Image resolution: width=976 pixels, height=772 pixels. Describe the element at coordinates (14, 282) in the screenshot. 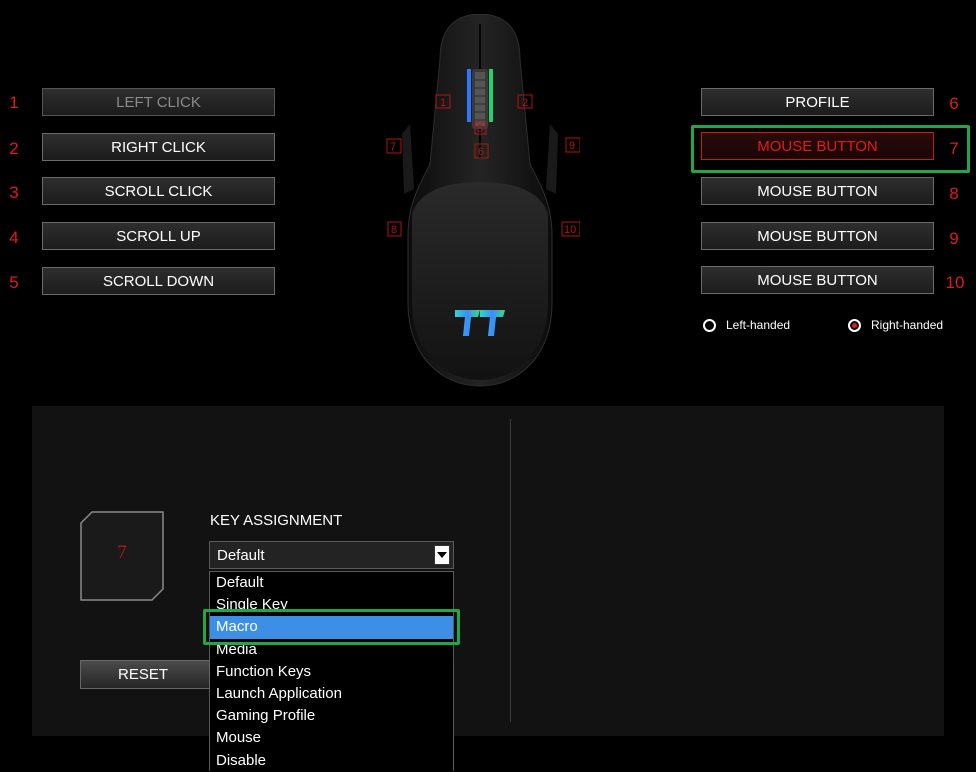

I see `button-number-5: 5` at that location.